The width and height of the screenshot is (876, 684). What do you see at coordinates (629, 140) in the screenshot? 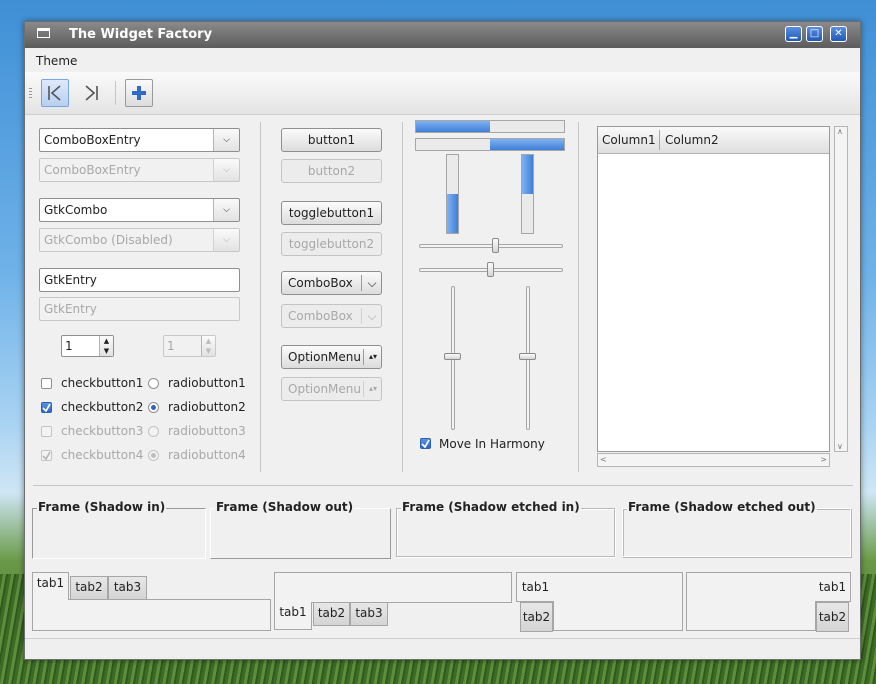
I see `column1-header: Column1` at bounding box center [629, 140].